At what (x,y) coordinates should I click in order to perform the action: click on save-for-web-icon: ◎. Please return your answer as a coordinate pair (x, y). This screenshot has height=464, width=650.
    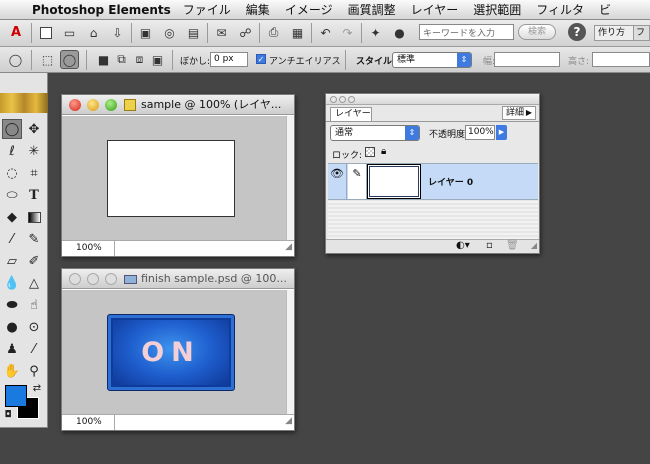
    Looking at the image, I should click on (169, 32).